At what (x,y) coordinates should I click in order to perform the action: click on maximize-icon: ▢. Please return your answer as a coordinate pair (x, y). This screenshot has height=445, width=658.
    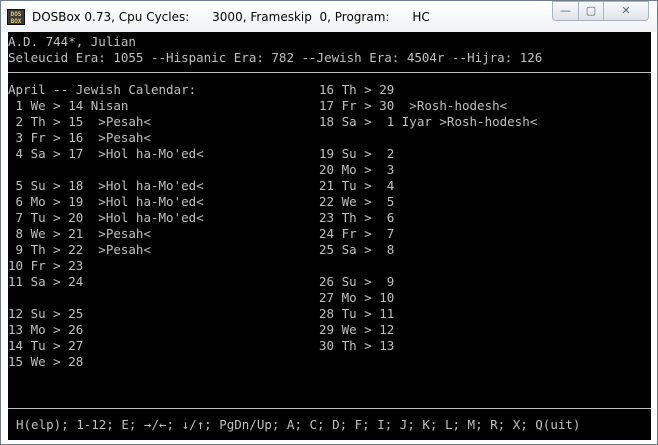
    Looking at the image, I should click on (591, 10).